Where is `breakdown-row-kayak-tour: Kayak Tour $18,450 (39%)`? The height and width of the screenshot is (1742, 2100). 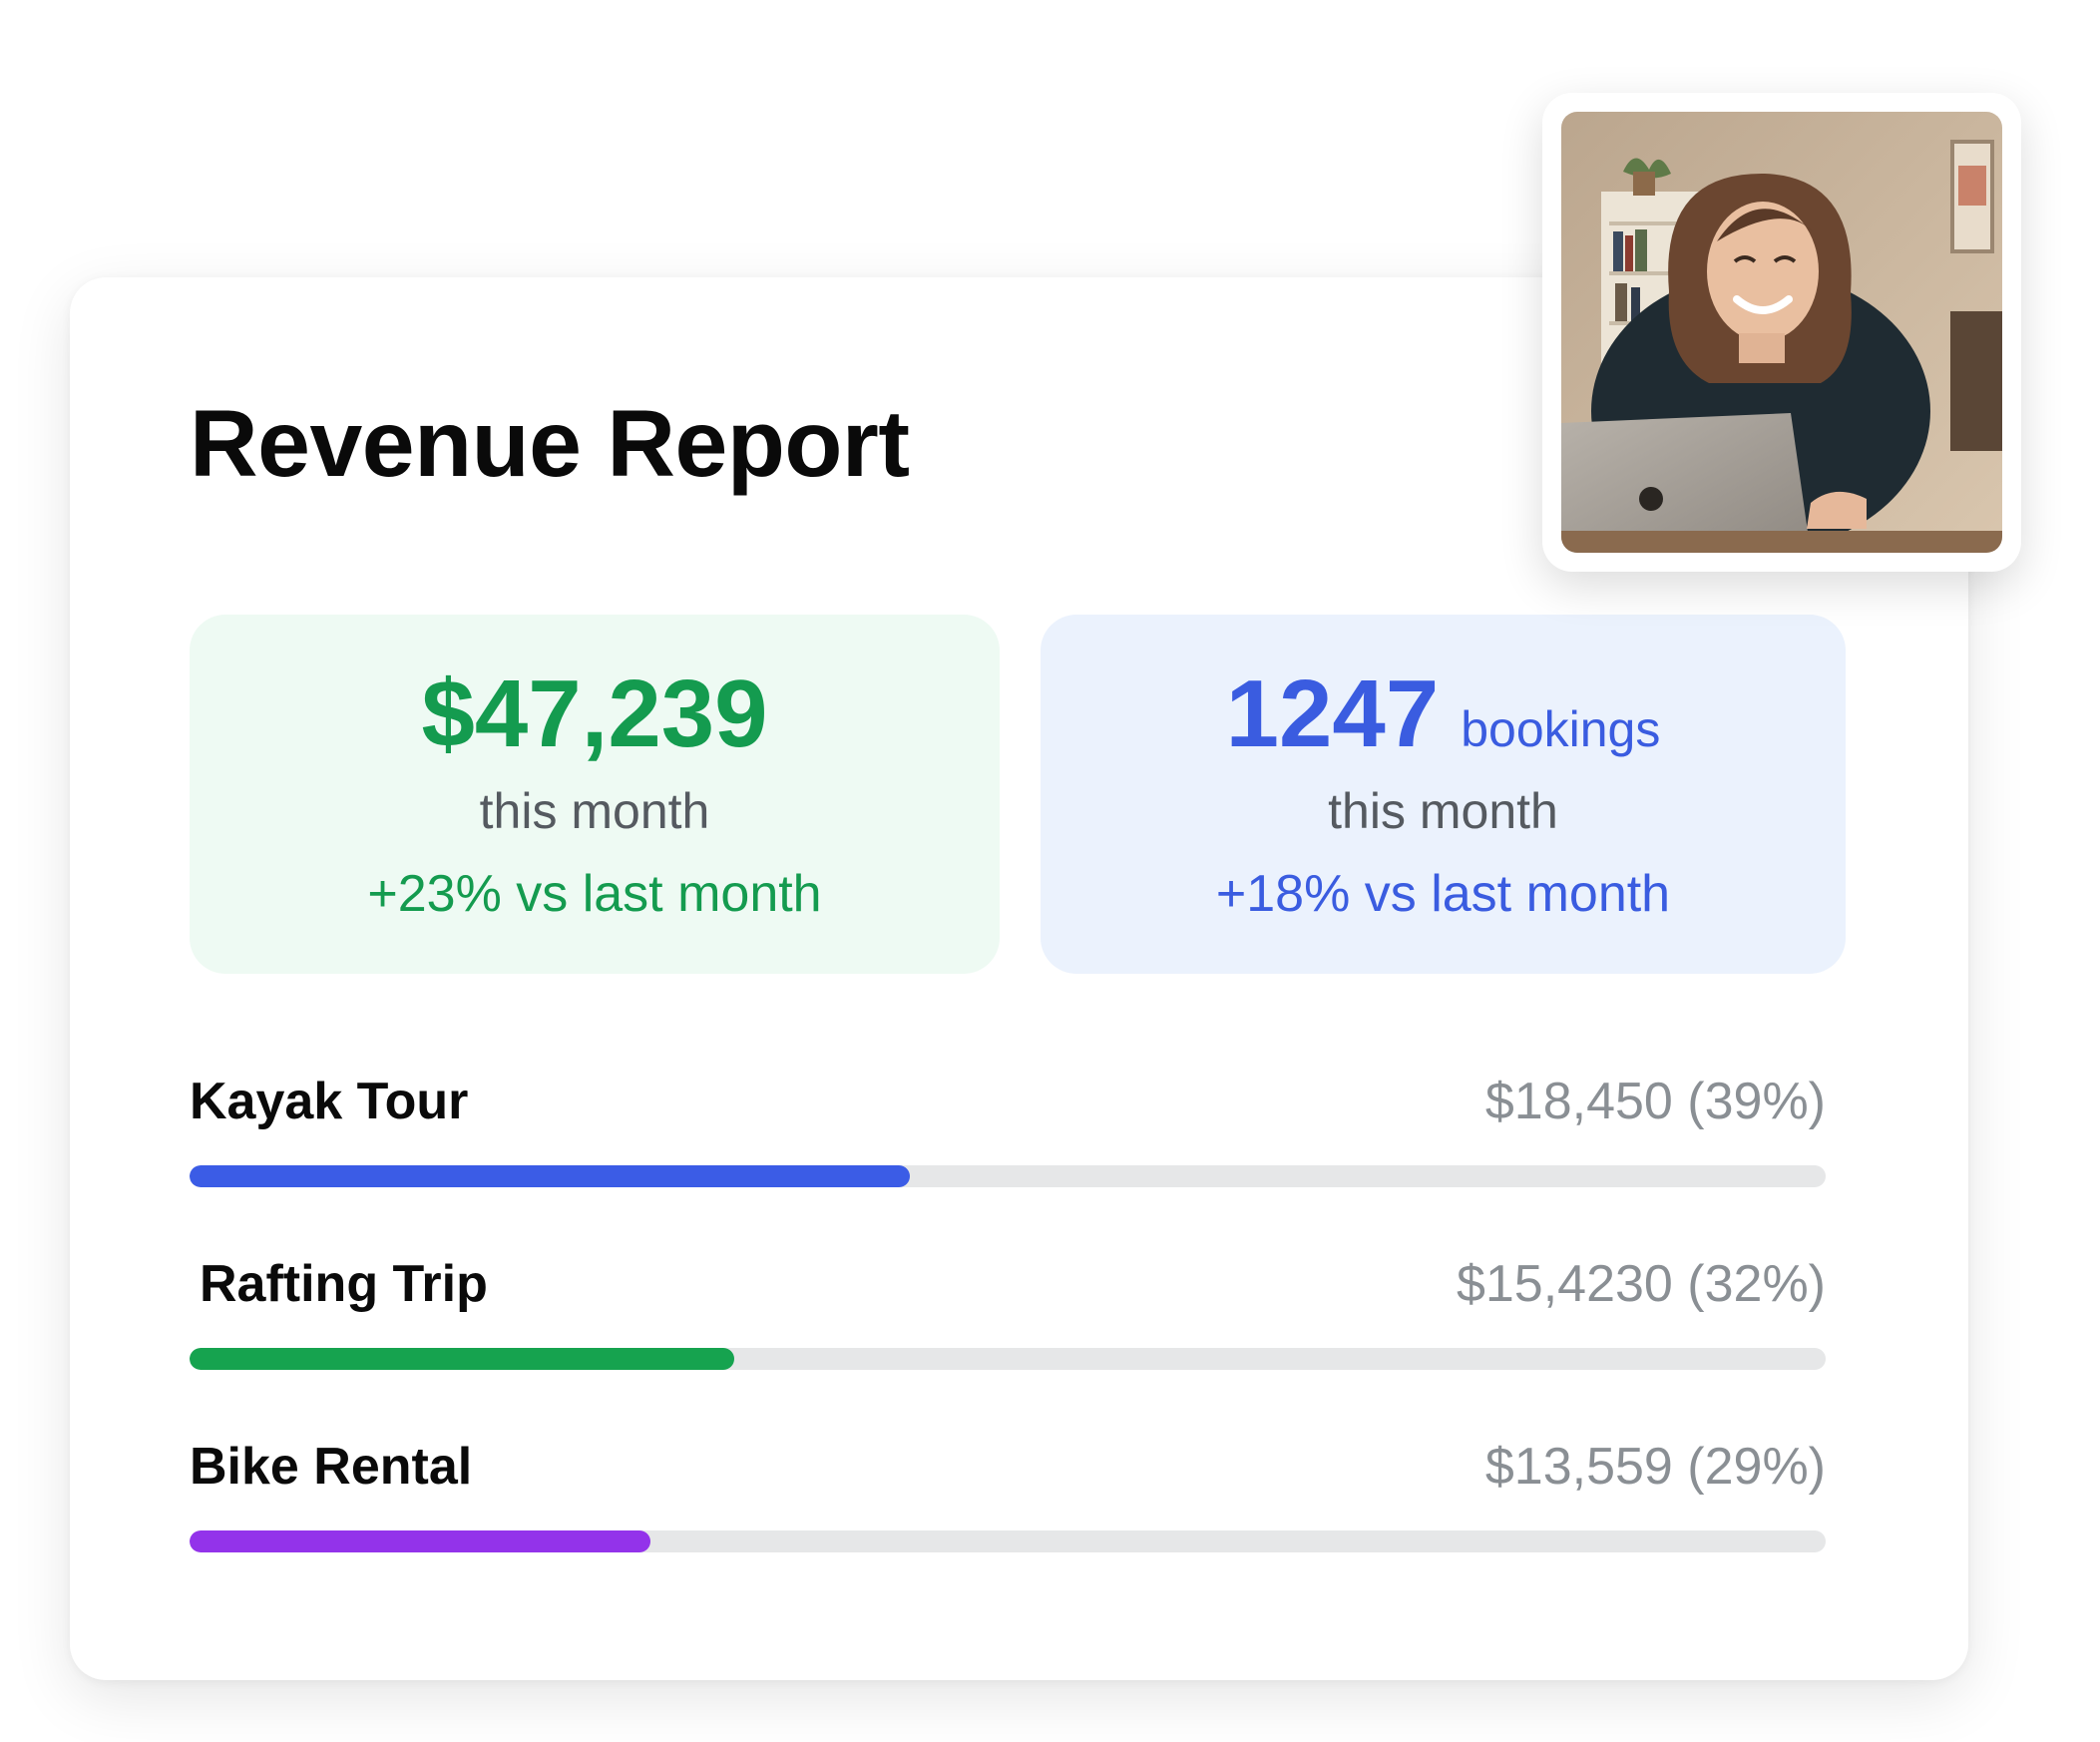 breakdown-row-kayak-tour: Kayak Tour $18,450 (39%) is located at coordinates (1008, 1135).